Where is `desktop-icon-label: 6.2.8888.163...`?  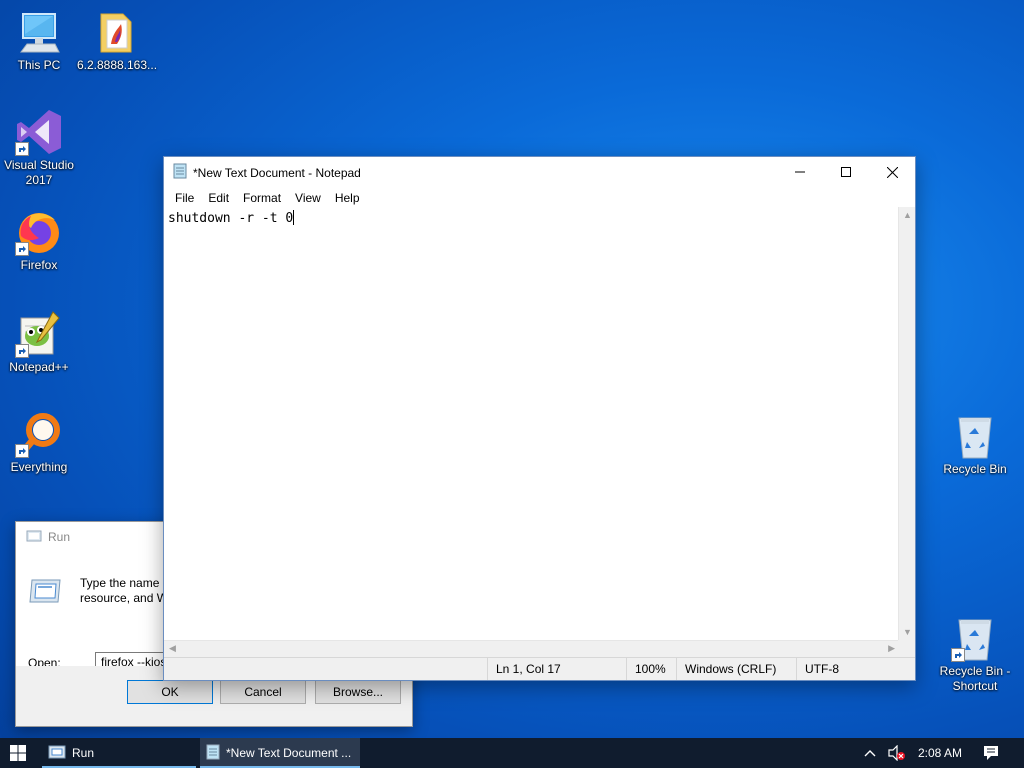
desktop-icon-label: 6.2.8888.163... is located at coordinates (117, 65).